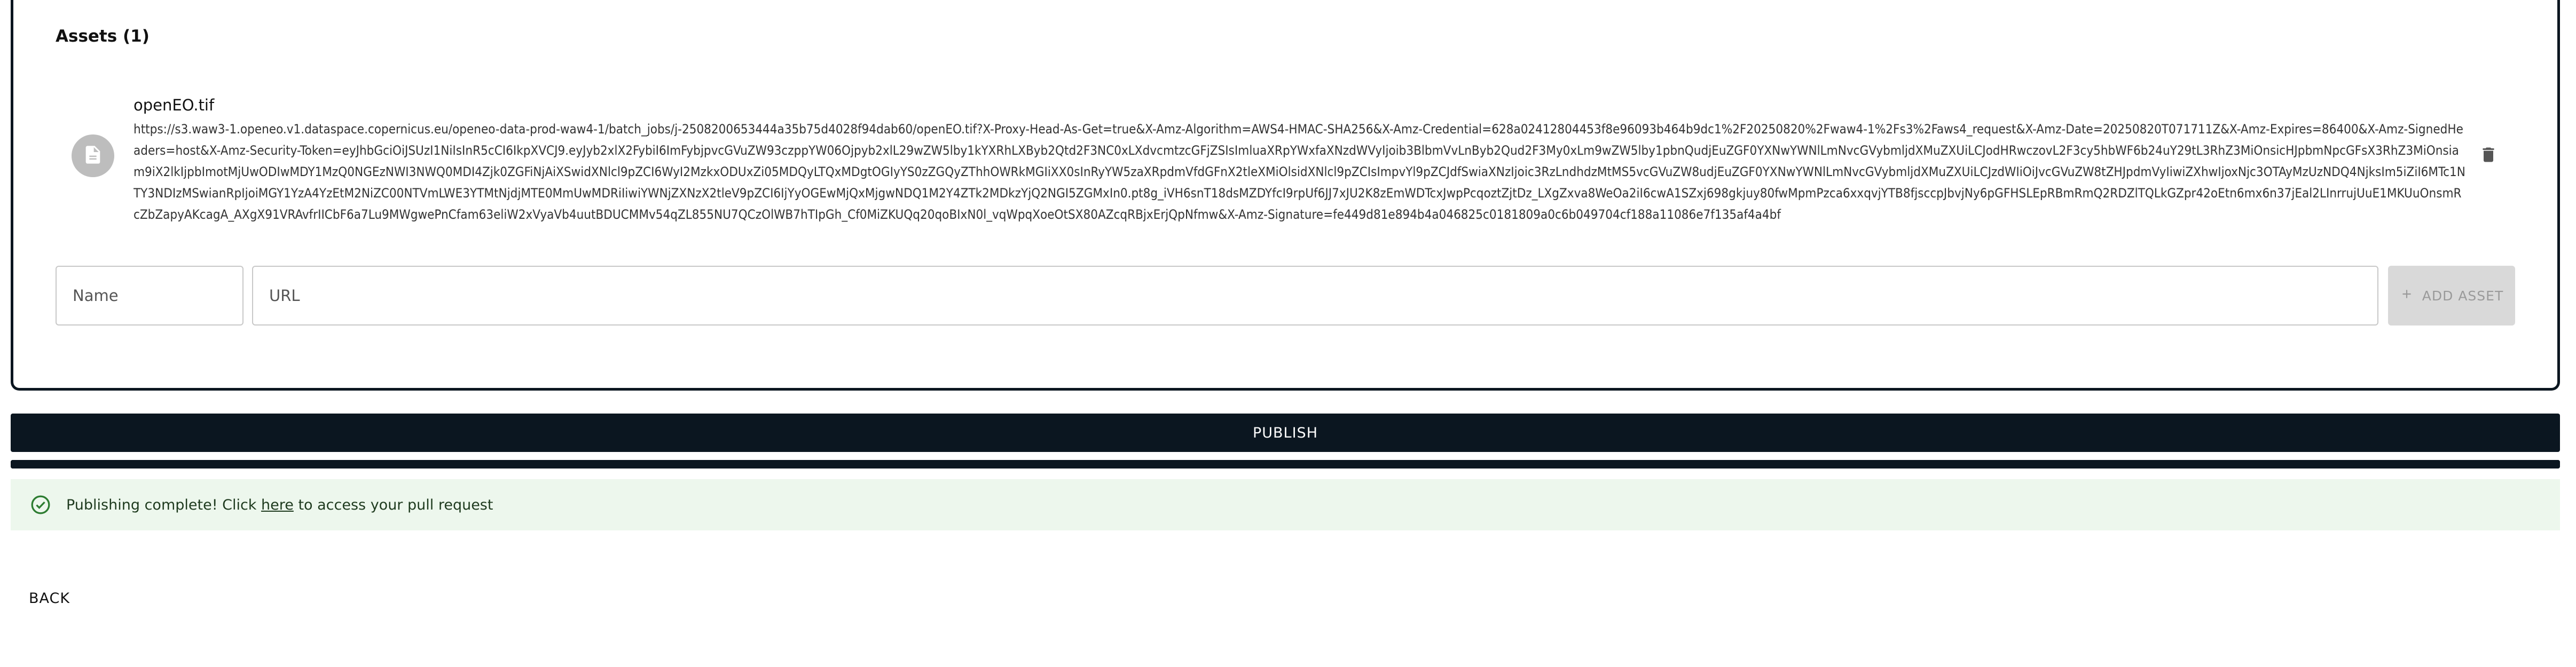 The image size is (2576, 667). Describe the element at coordinates (2463, 296) in the screenshot. I see `add-asset-label: ADD ASSET` at that location.